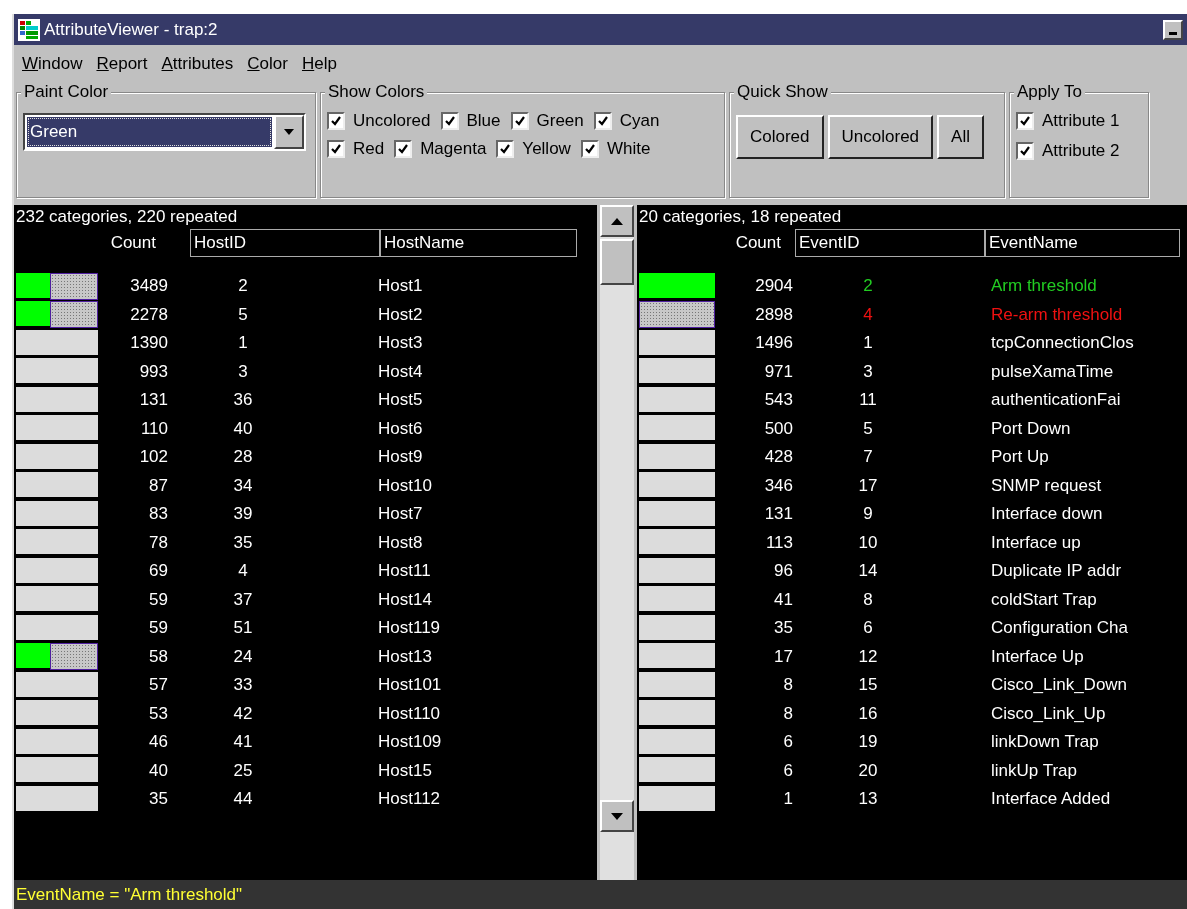 The width and height of the screenshot is (1187, 909). I want to click on count-cell-text: 1496, so click(773, 343).